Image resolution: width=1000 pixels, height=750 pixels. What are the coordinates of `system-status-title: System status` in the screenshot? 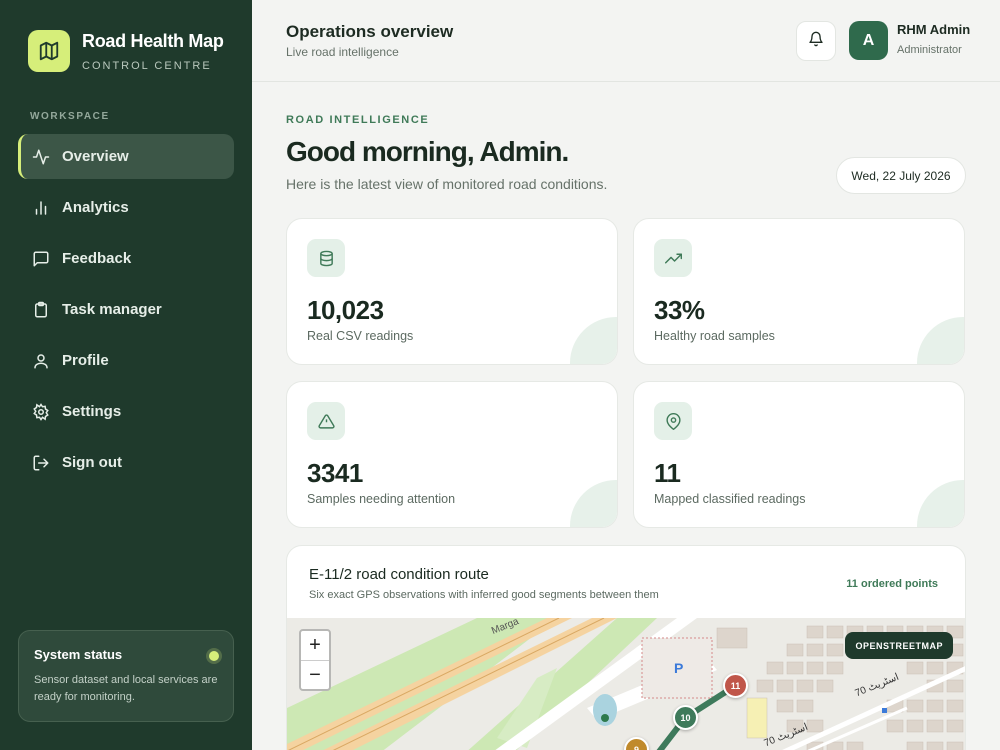 It's located at (78, 654).